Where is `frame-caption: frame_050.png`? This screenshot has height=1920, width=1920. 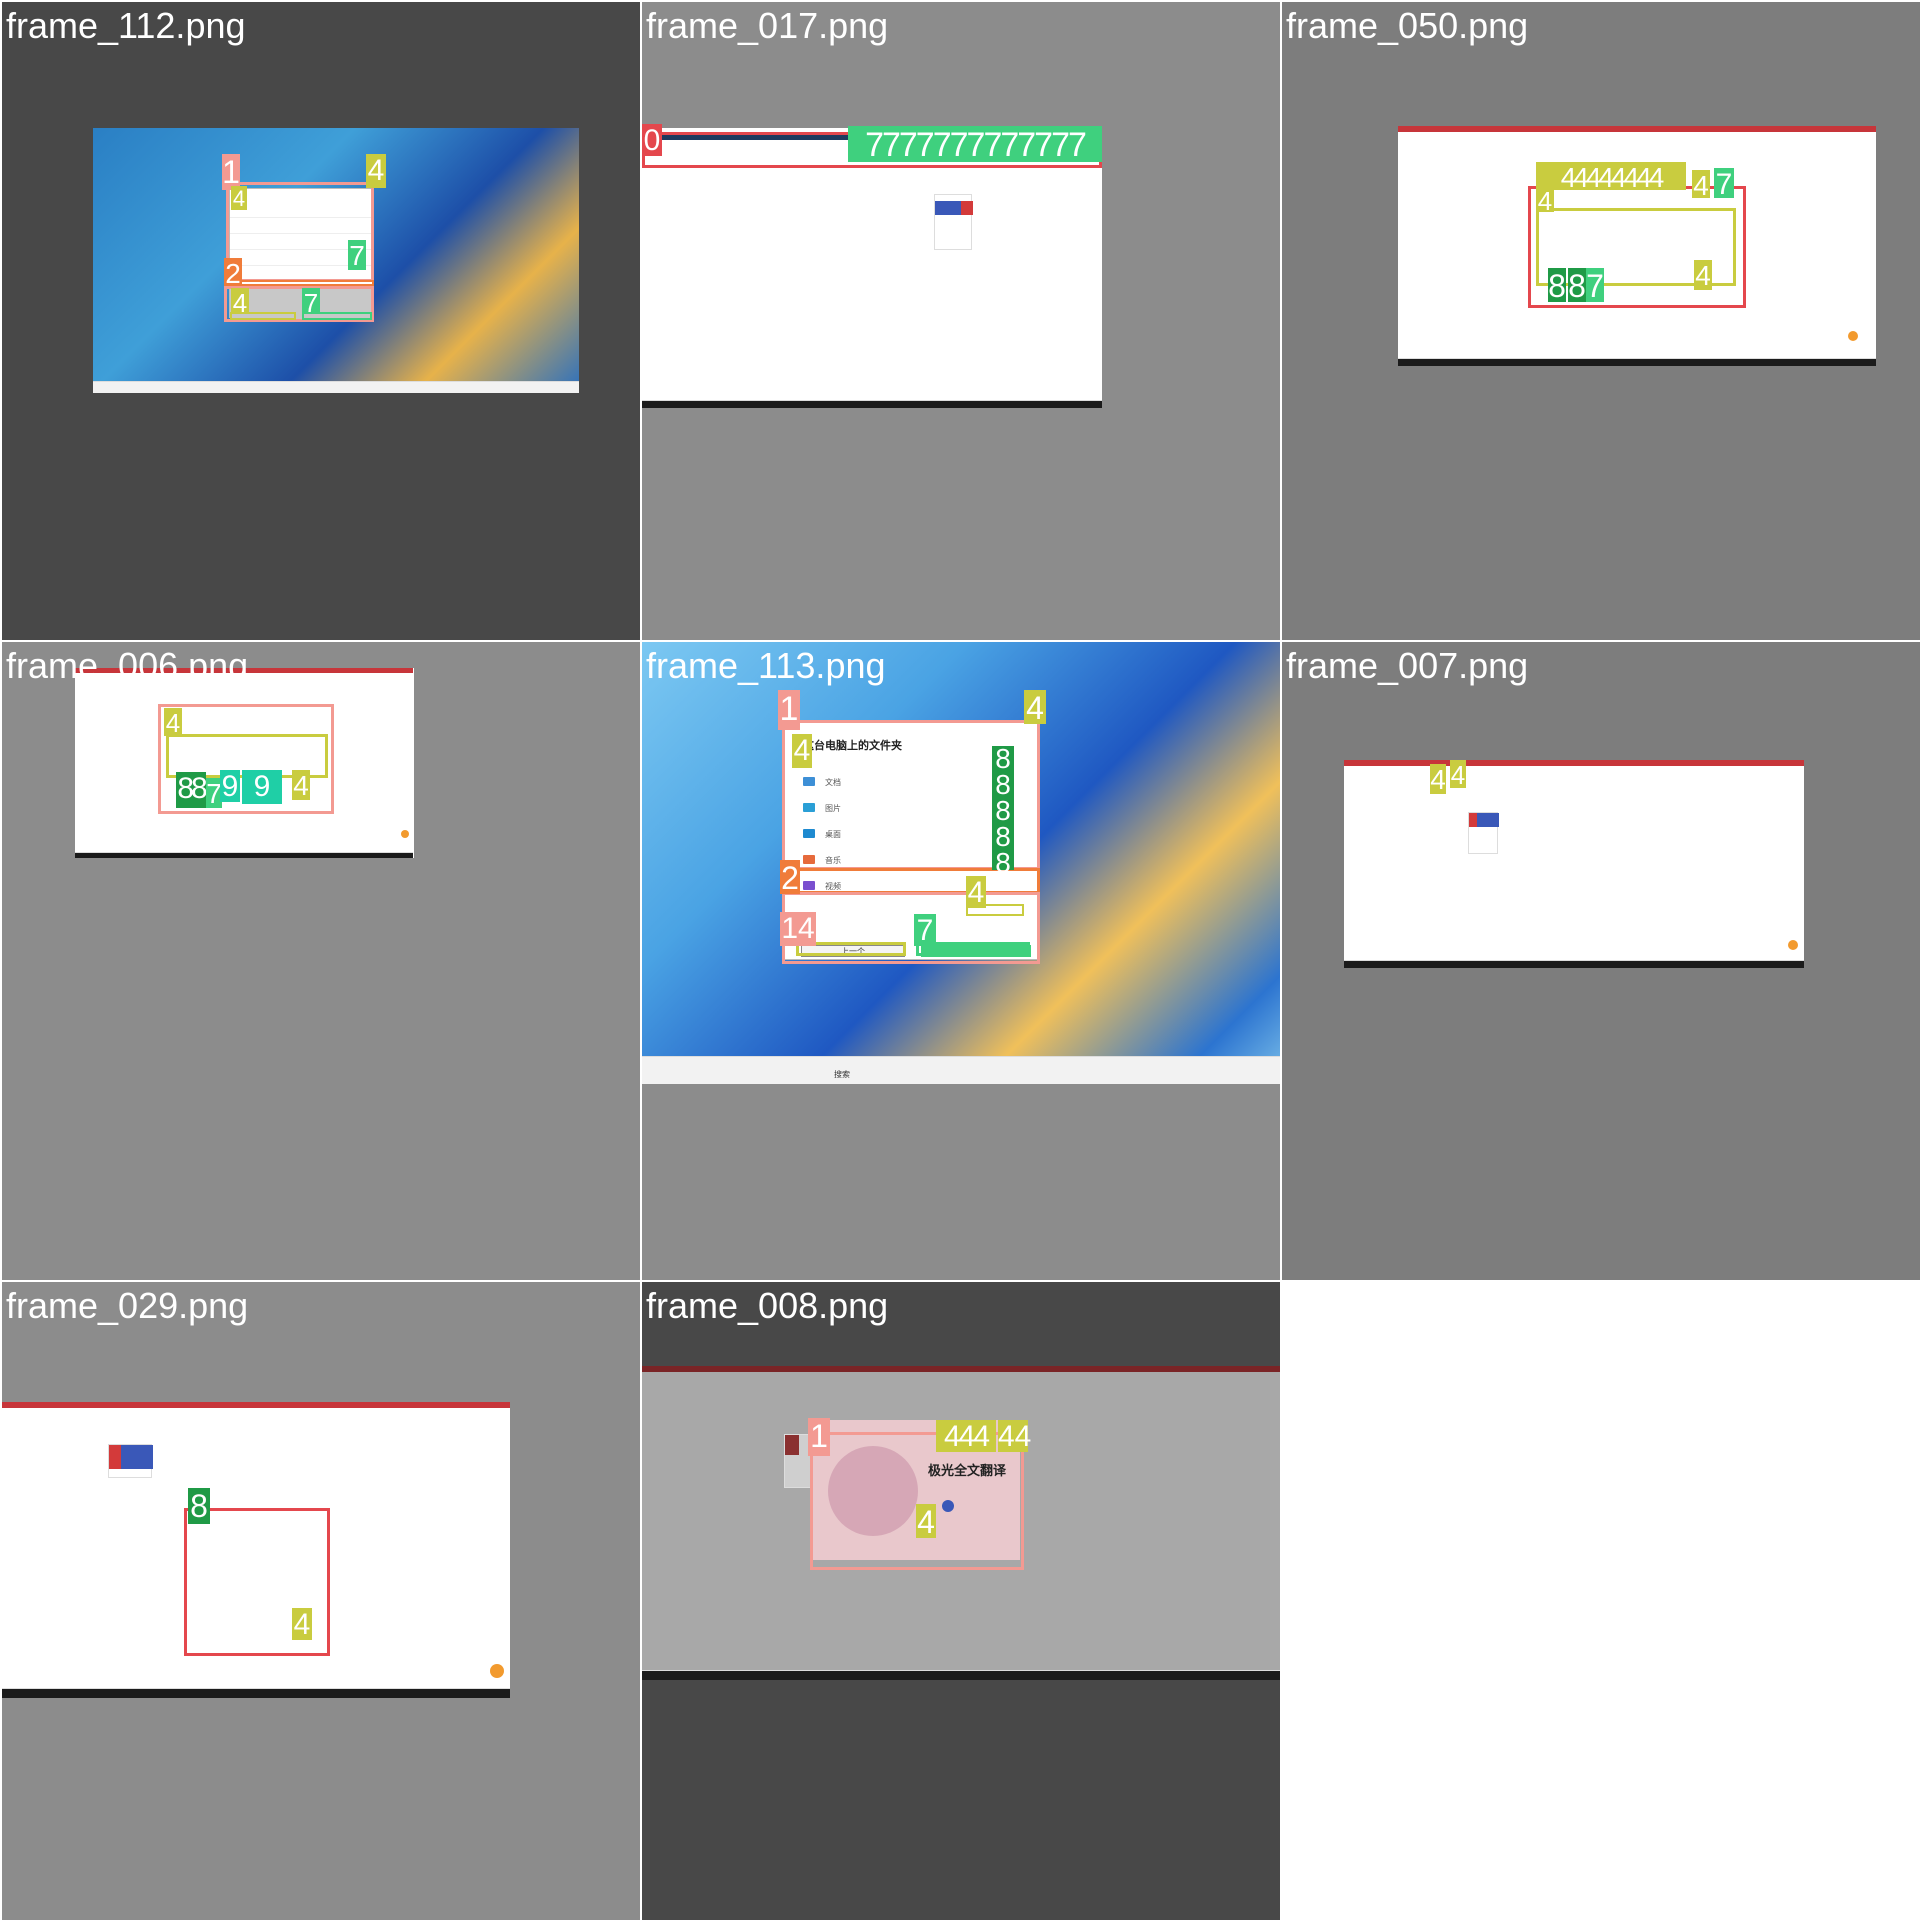
frame-caption: frame_050.png is located at coordinates (1407, 25).